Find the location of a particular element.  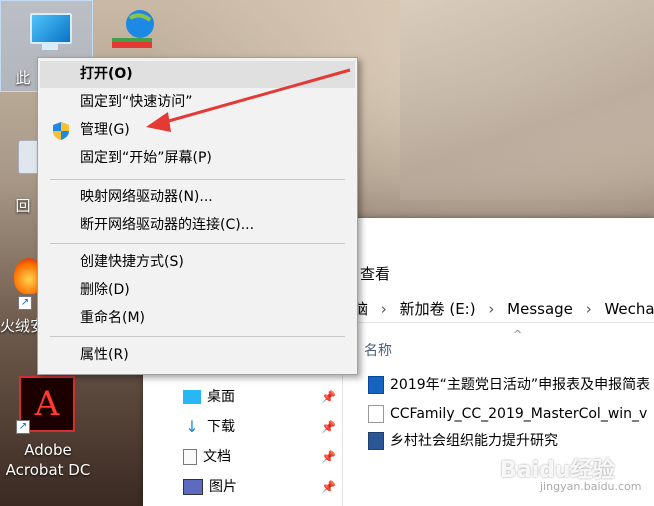

arrow-head is located at coordinates (158, 122).